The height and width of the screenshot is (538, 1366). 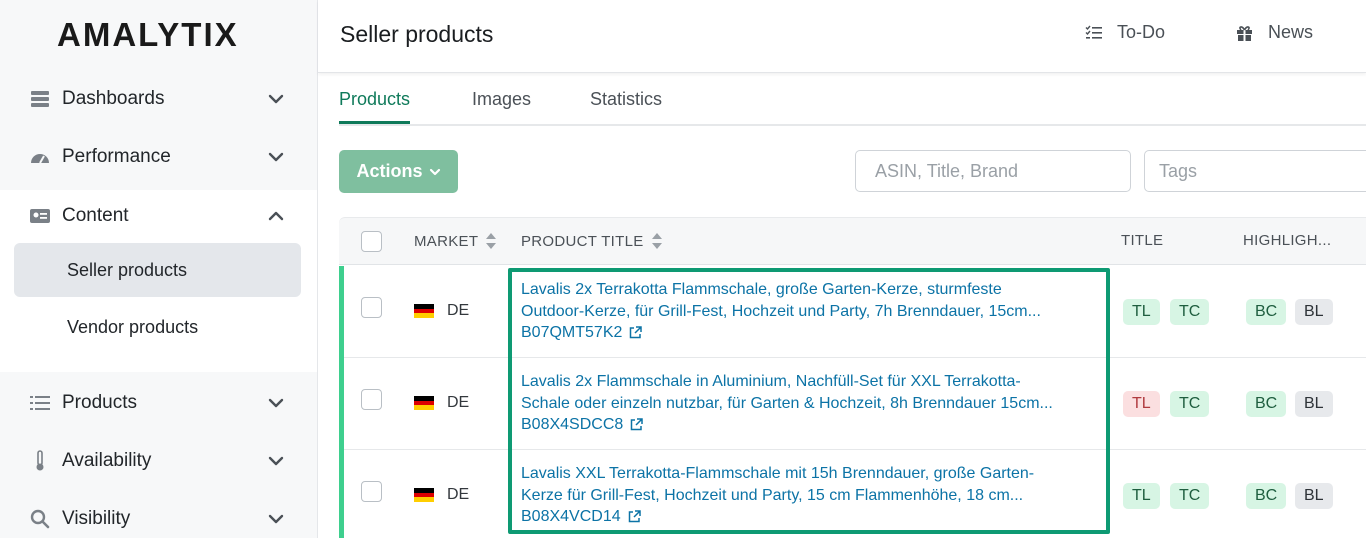 What do you see at coordinates (375, 106) in the screenshot?
I see `tab-products: Products` at bounding box center [375, 106].